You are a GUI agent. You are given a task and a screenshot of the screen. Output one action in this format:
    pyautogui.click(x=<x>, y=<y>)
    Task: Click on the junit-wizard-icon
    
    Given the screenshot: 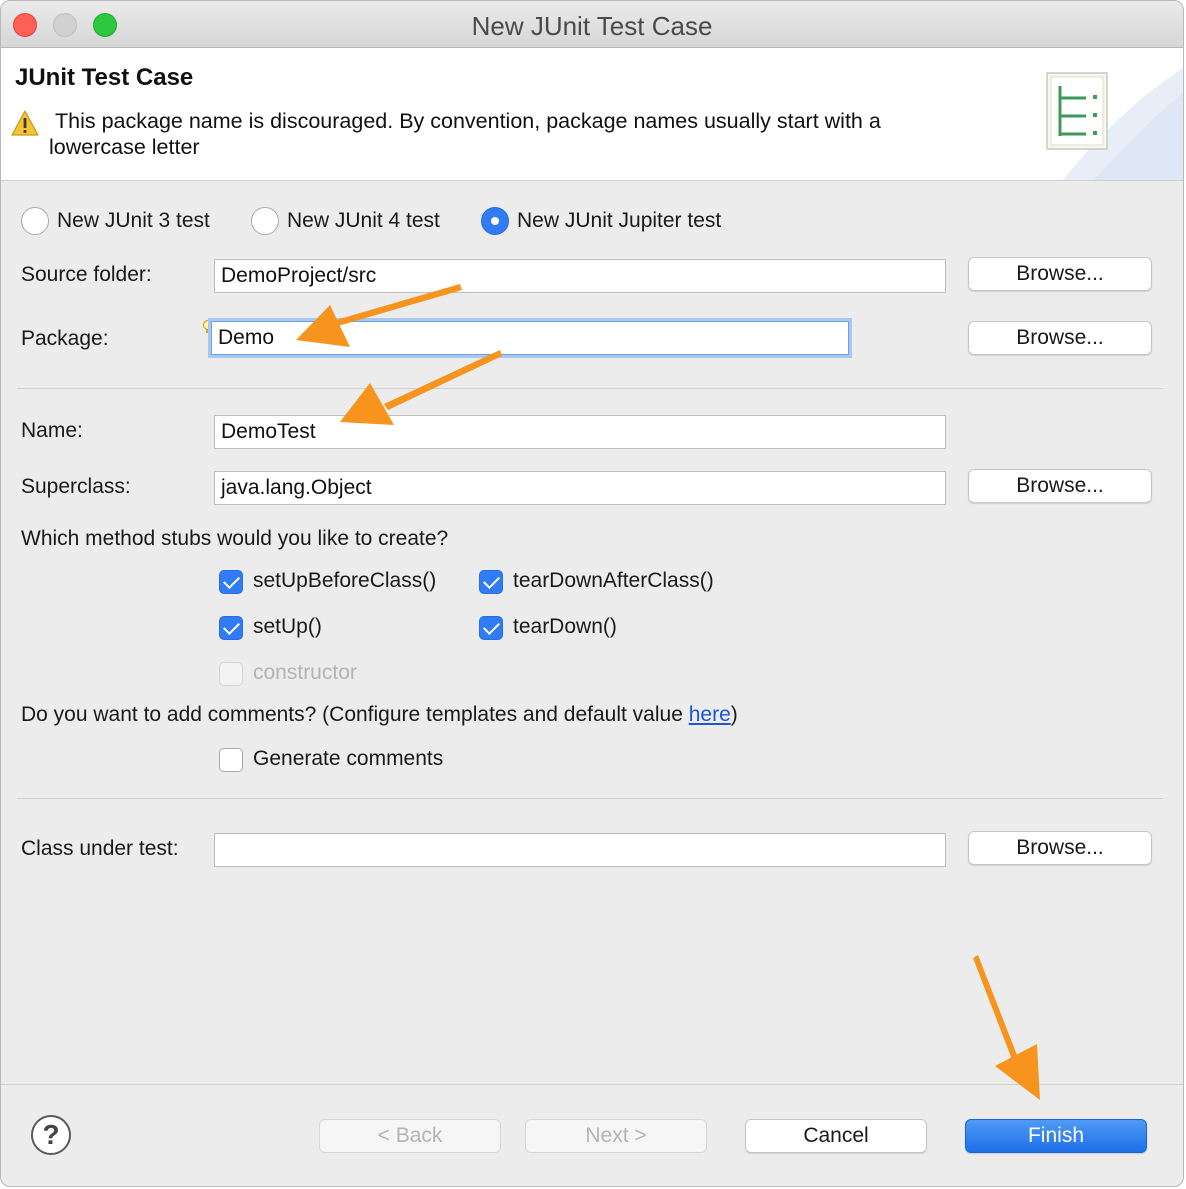 What is the action you would take?
    pyautogui.click(x=1077, y=111)
    